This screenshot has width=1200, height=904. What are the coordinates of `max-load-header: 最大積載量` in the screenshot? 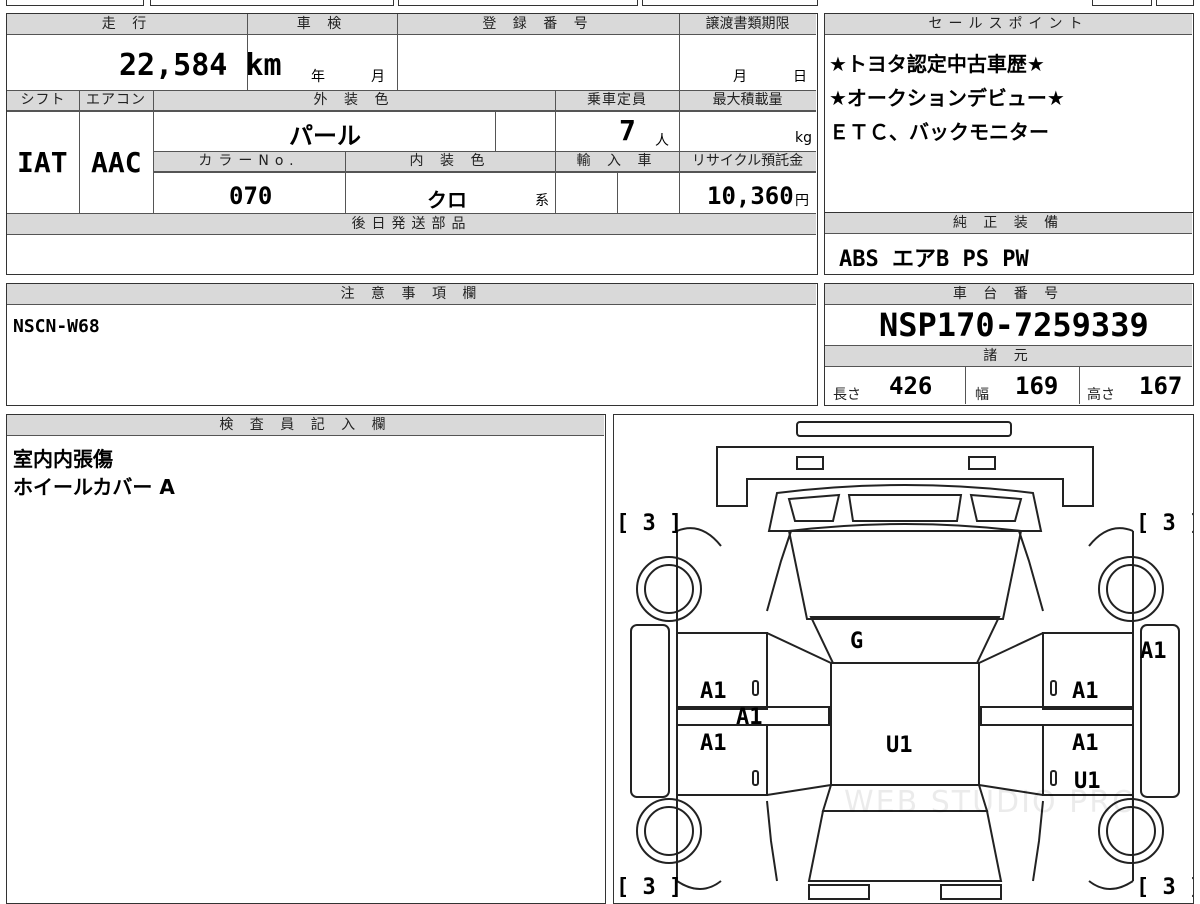 It's located at (747, 100).